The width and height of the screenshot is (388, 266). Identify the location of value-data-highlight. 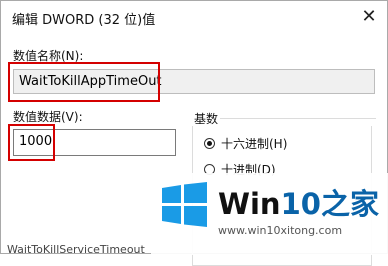
(31, 142).